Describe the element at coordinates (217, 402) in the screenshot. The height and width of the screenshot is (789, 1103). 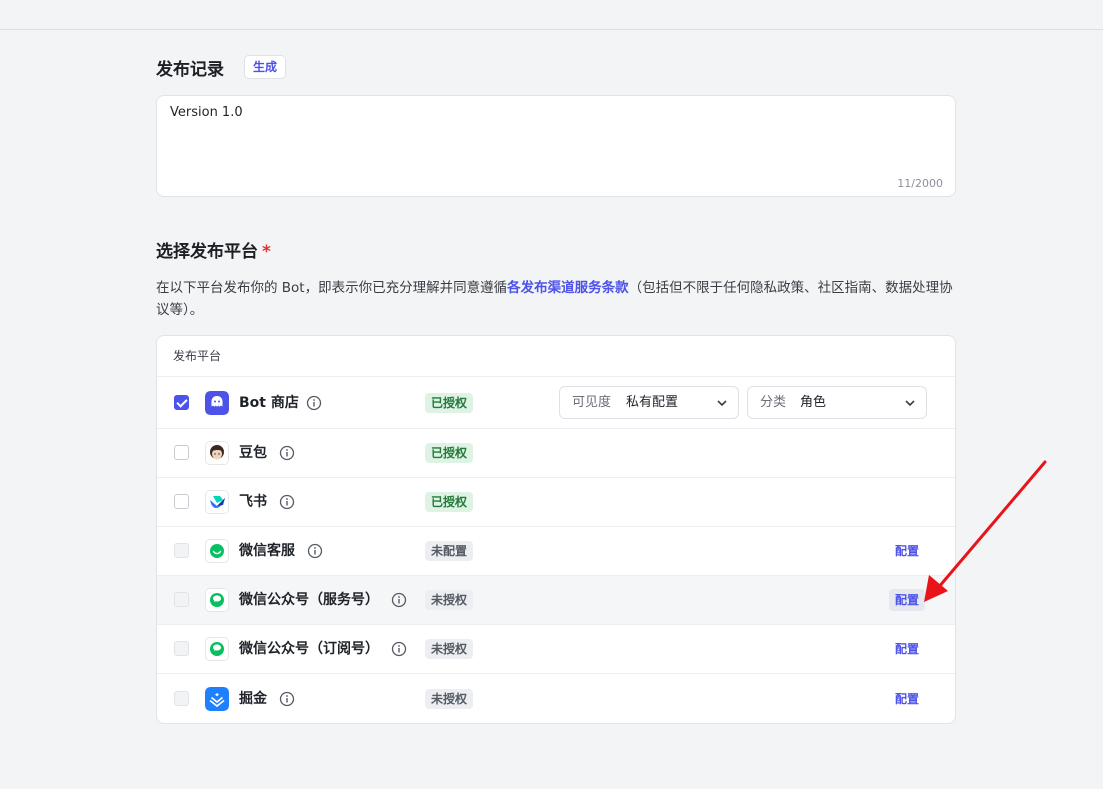
I see `bot-store-icon` at that location.